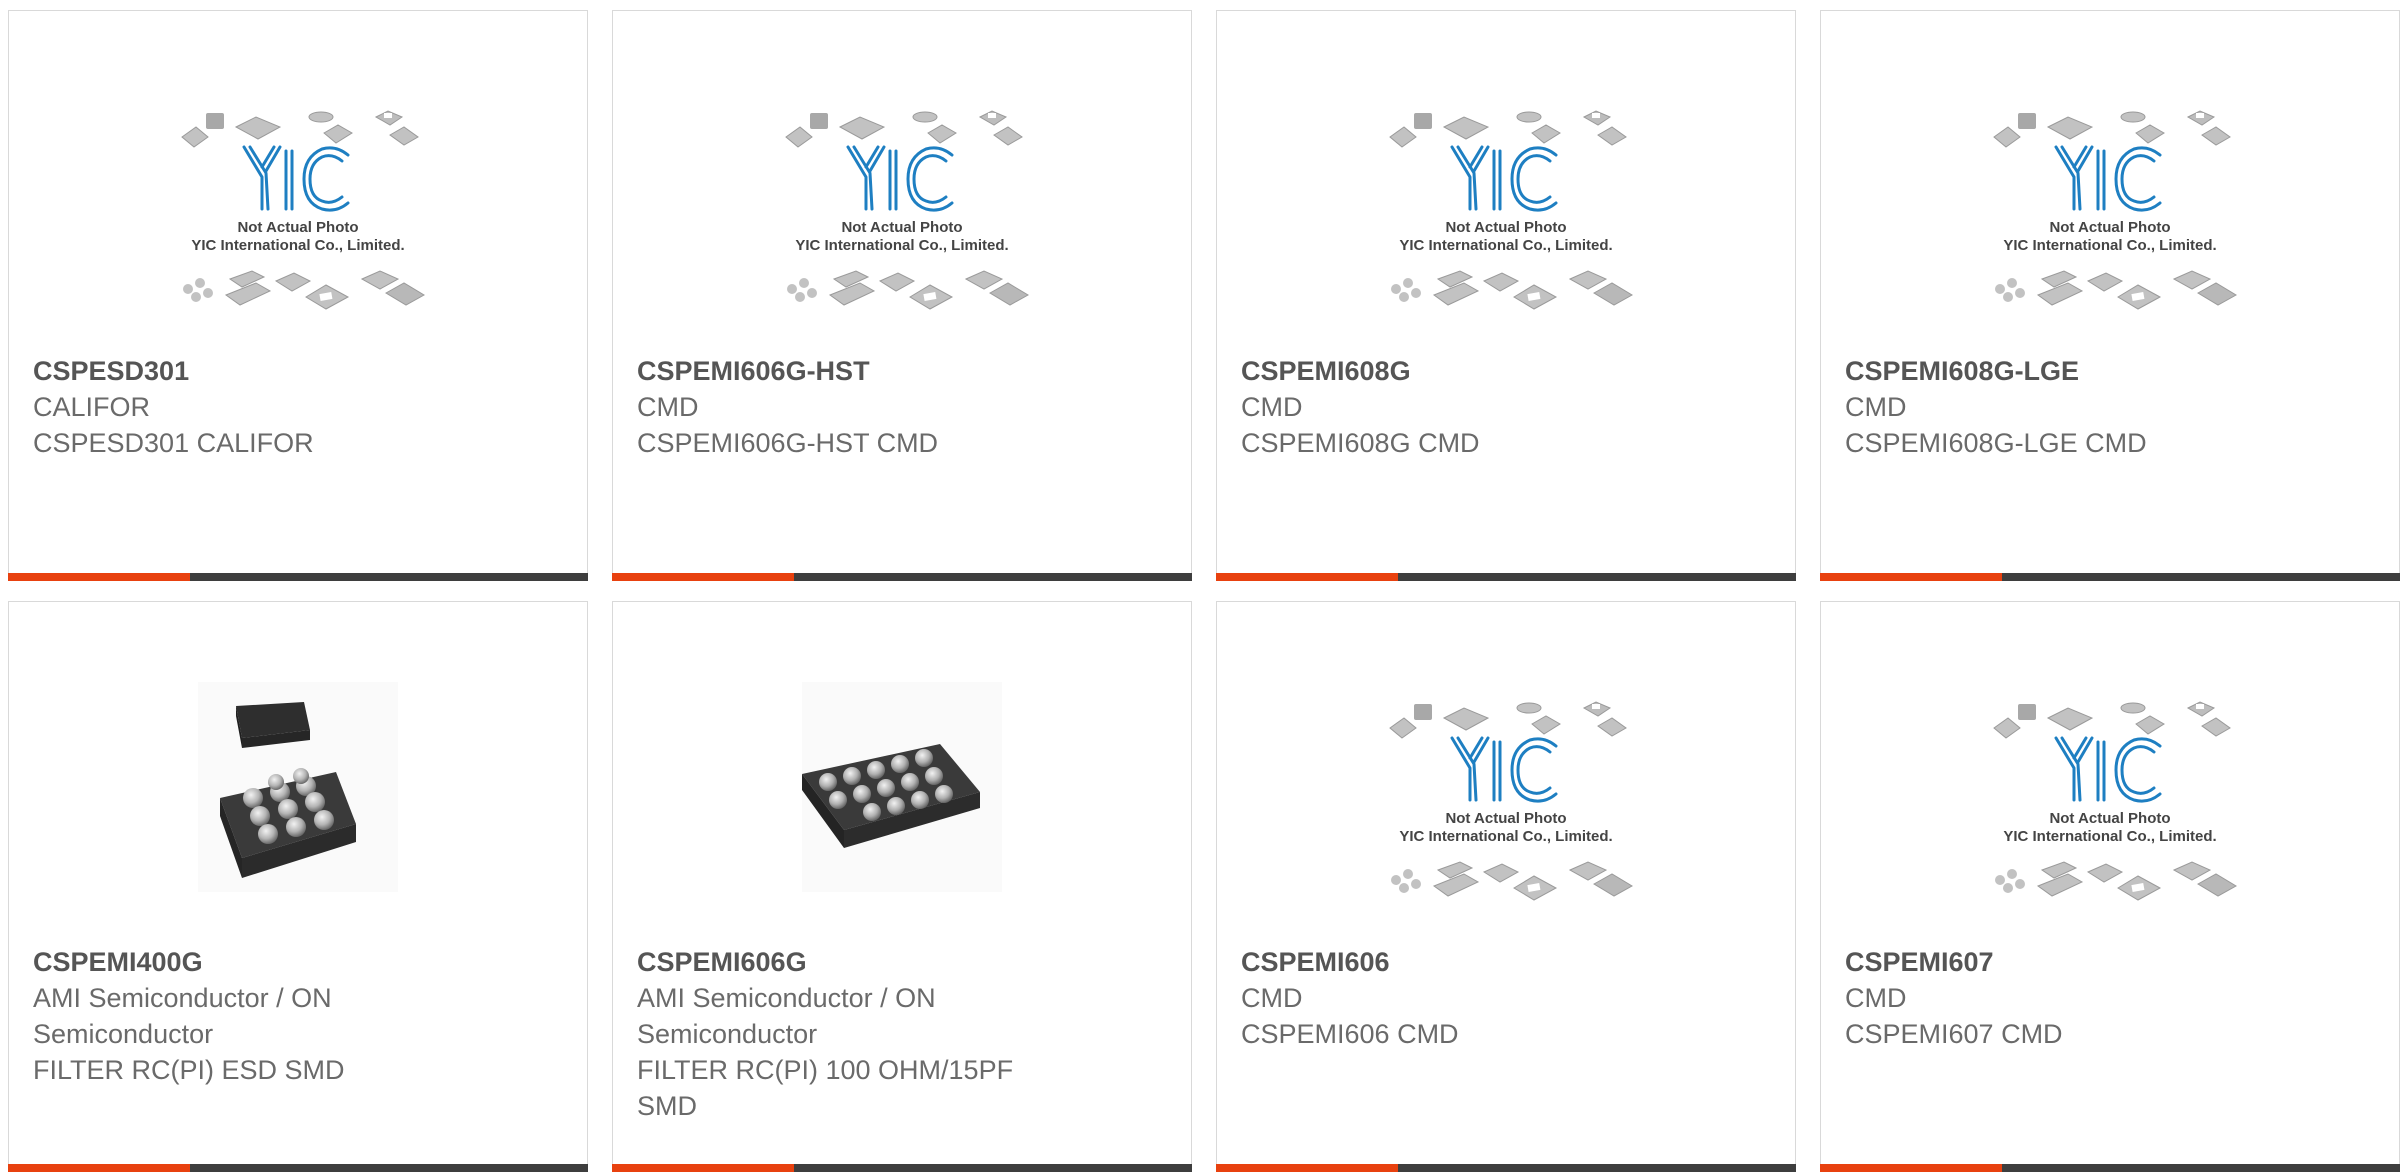 Image resolution: width=2400 pixels, height=1172 pixels. Describe the element at coordinates (92, 407) in the screenshot. I see `manufacturer: CALIFOR` at that location.